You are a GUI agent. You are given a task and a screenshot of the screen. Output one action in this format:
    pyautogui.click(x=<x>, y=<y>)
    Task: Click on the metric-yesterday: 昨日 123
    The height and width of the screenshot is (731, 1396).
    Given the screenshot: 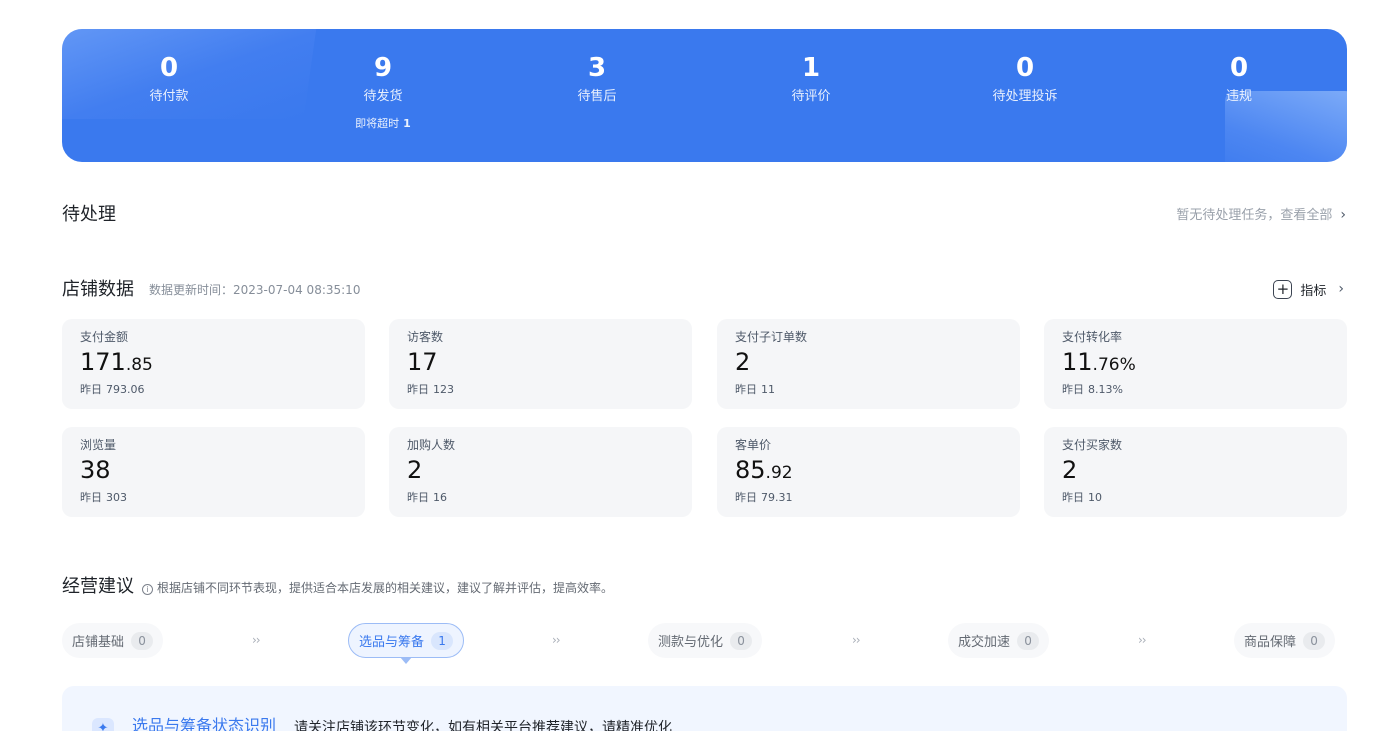 What is the action you would take?
    pyautogui.click(x=549, y=390)
    